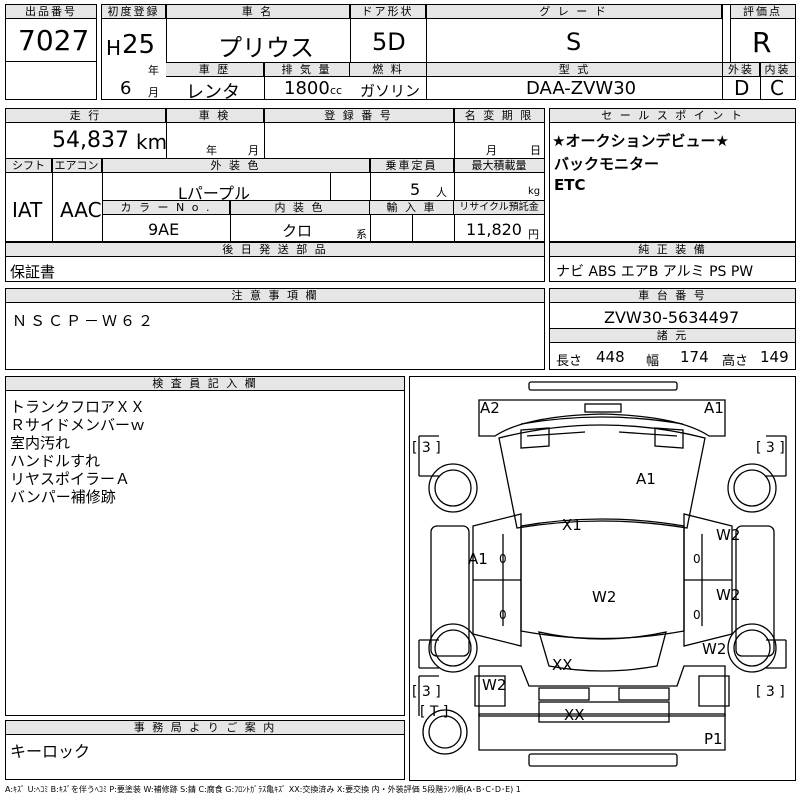  I want to click on fuel: ガソリン, so click(390, 91).